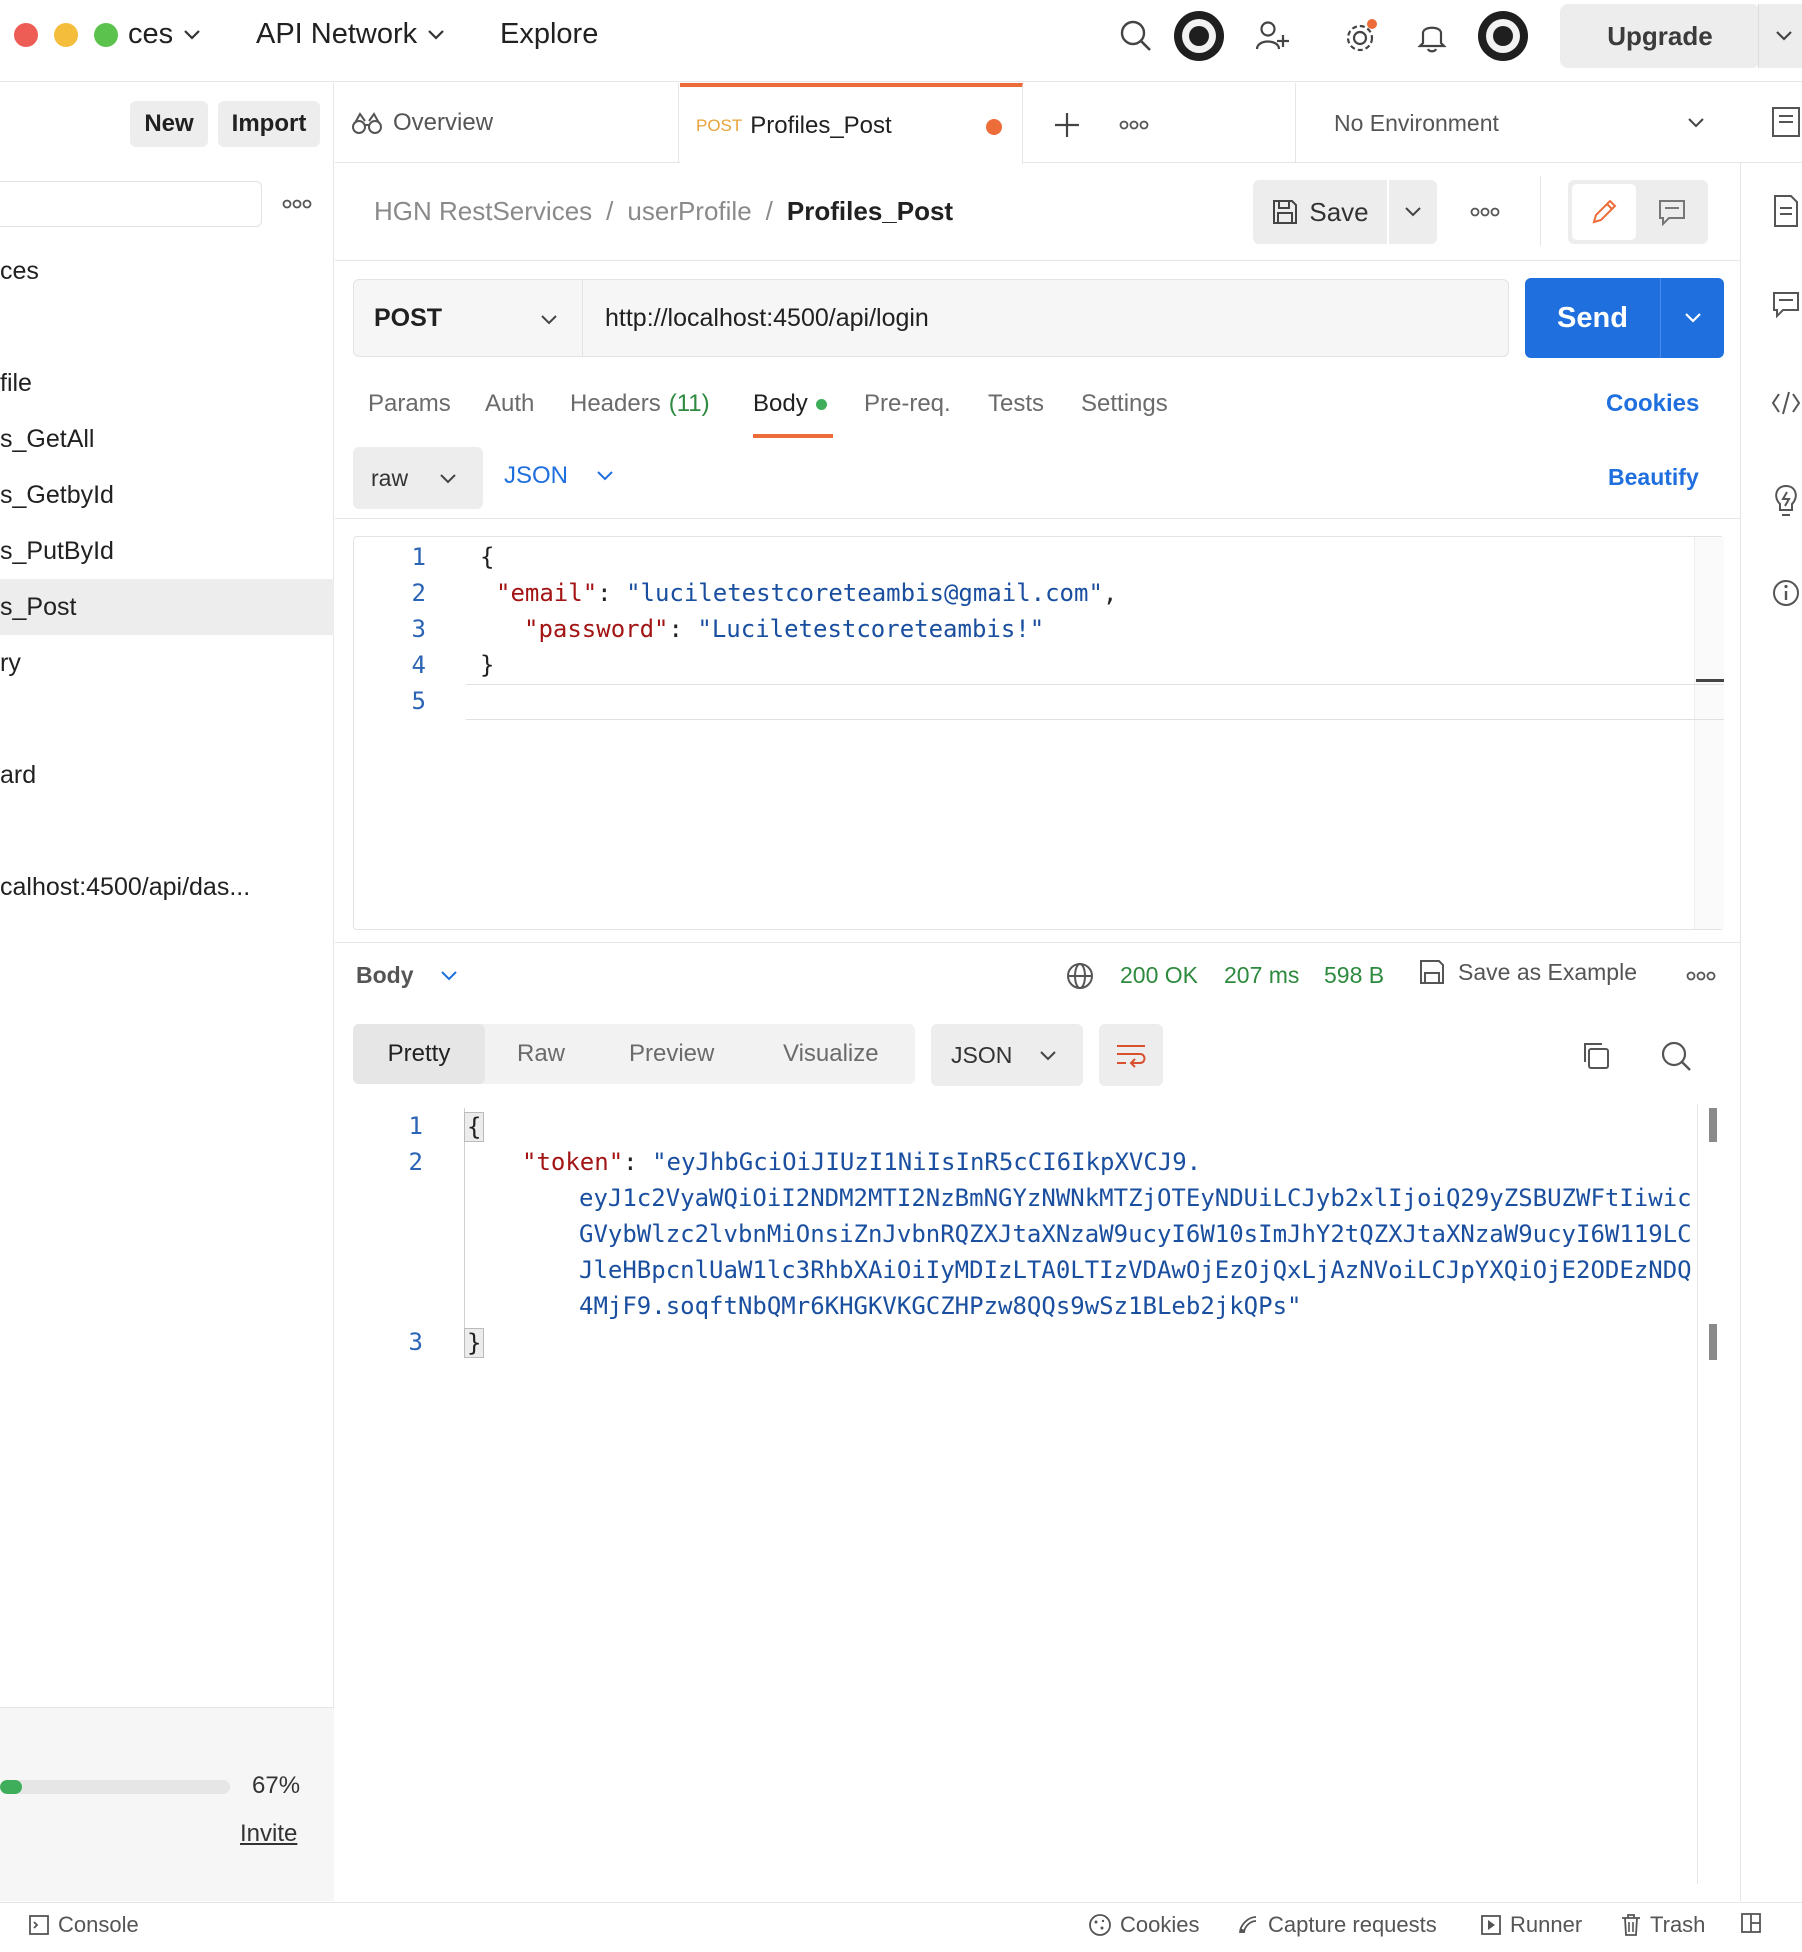 The image size is (1802, 1952). I want to click on workspace-menu: ces, so click(164, 34).